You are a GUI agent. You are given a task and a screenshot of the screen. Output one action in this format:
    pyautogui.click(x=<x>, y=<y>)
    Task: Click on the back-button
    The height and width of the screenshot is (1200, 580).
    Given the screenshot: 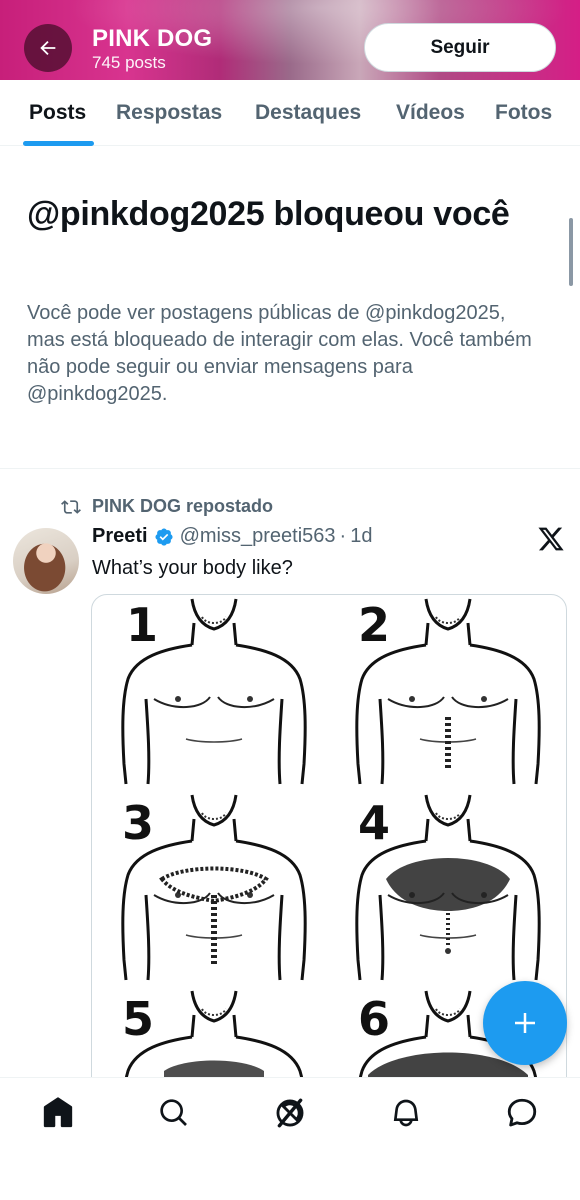 What is the action you would take?
    pyautogui.click(x=48, y=48)
    